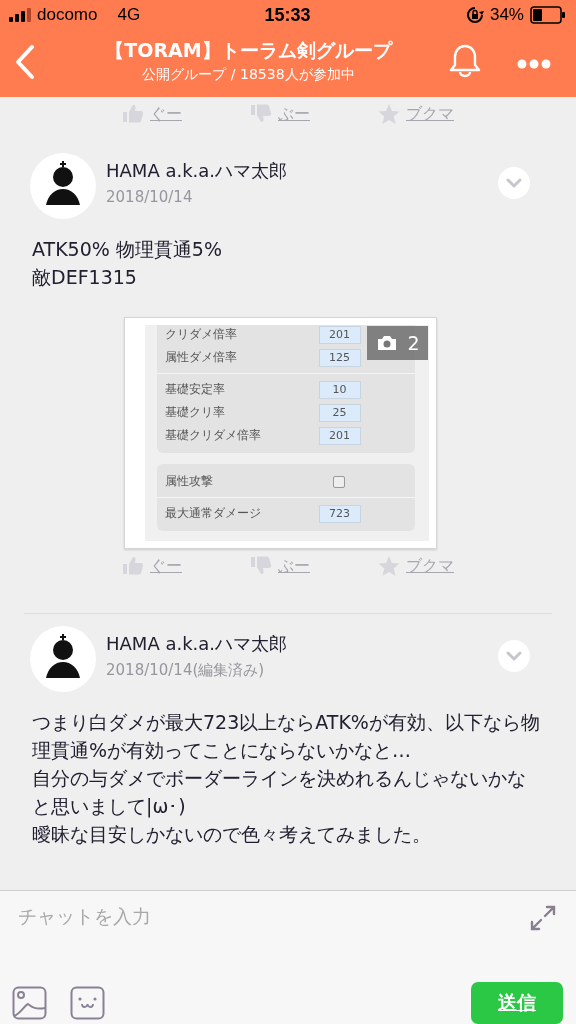 This screenshot has height=1024, width=576. Describe the element at coordinates (249, 50) in the screenshot. I see `group-title: 【TORAM】トーラム剣グループ` at that location.